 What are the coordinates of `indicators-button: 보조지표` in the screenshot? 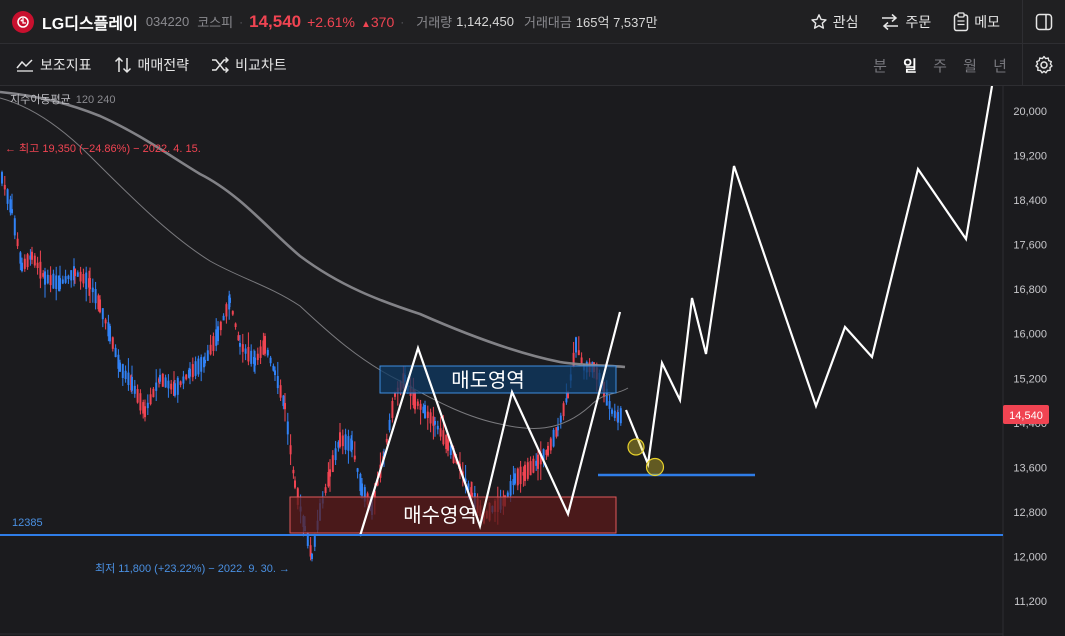 It's located at (54, 65).